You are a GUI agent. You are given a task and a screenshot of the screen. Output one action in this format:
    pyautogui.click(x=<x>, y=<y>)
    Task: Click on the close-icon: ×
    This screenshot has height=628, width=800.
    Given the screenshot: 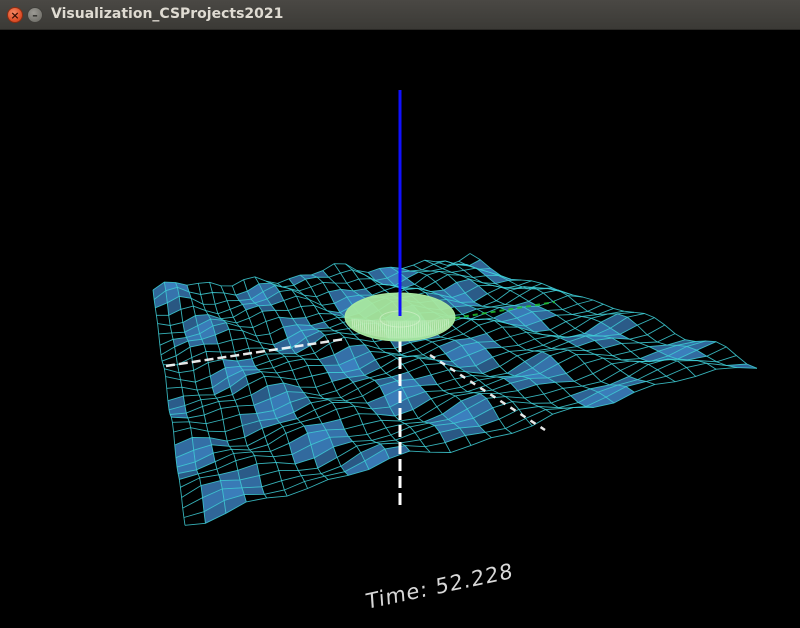 What is the action you would take?
    pyautogui.click(x=15, y=15)
    